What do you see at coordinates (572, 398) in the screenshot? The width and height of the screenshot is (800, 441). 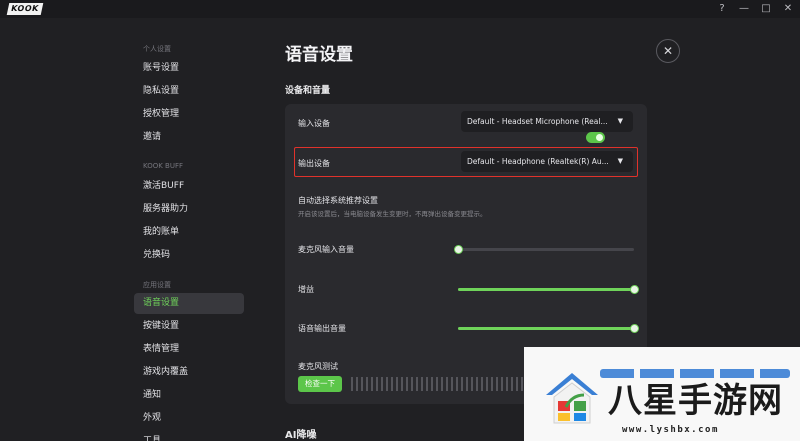 I see `watermark-logo-icon` at bounding box center [572, 398].